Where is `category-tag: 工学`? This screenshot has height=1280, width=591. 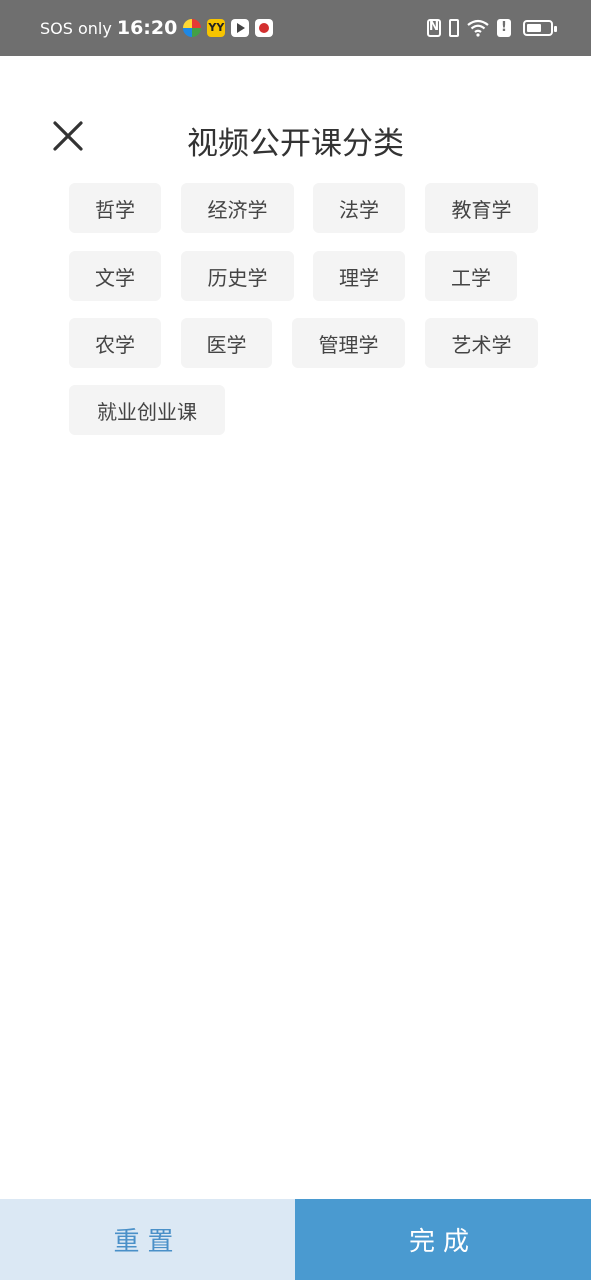
category-tag: 工学 is located at coordinates (471, 276).